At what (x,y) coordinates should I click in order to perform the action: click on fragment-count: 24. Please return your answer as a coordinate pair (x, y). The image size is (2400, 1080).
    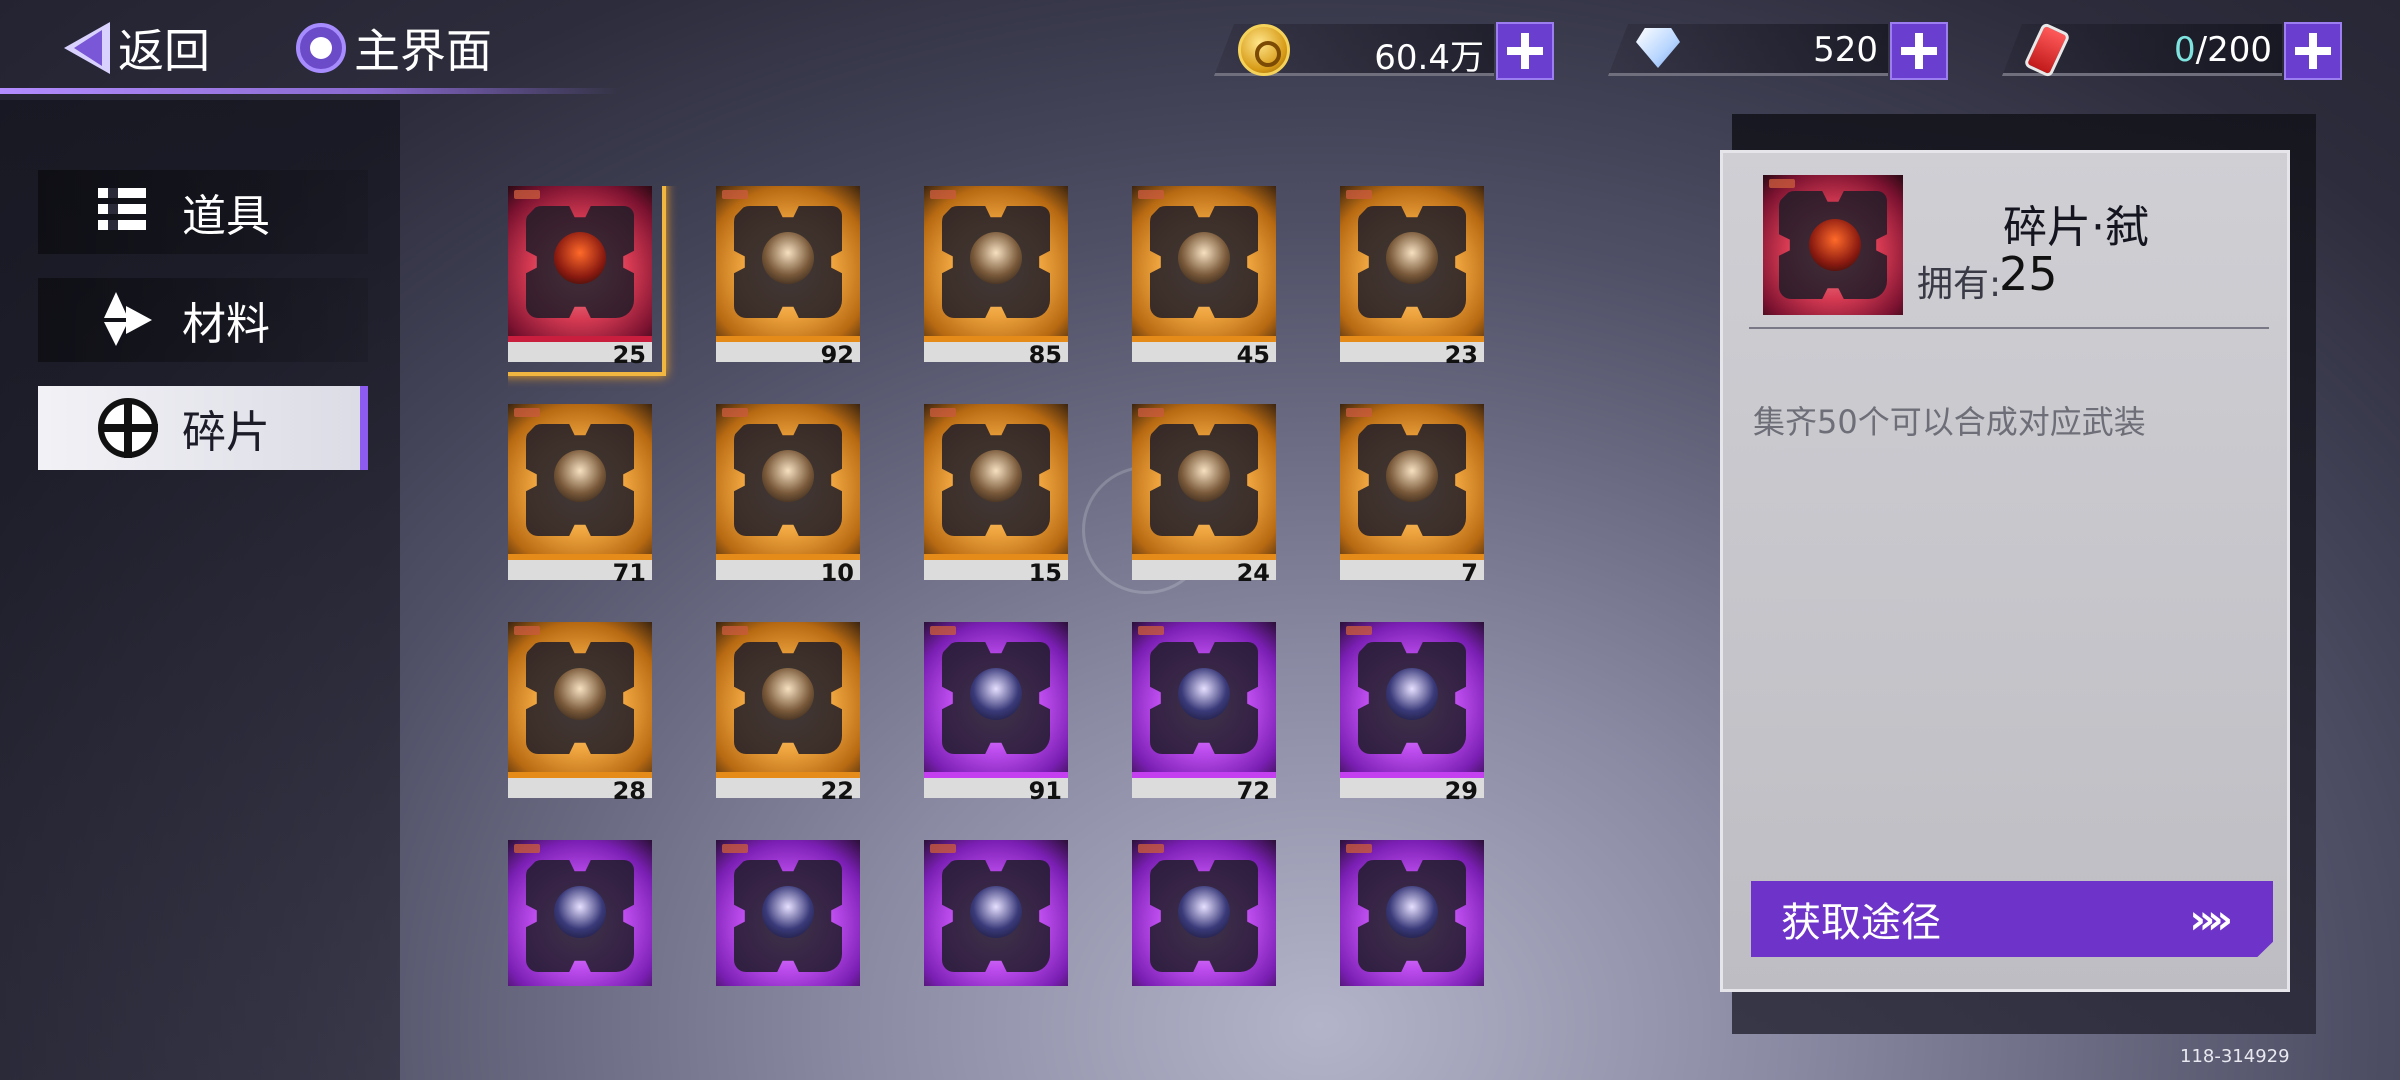
    Looking at the image, I should click on (1204, 570).